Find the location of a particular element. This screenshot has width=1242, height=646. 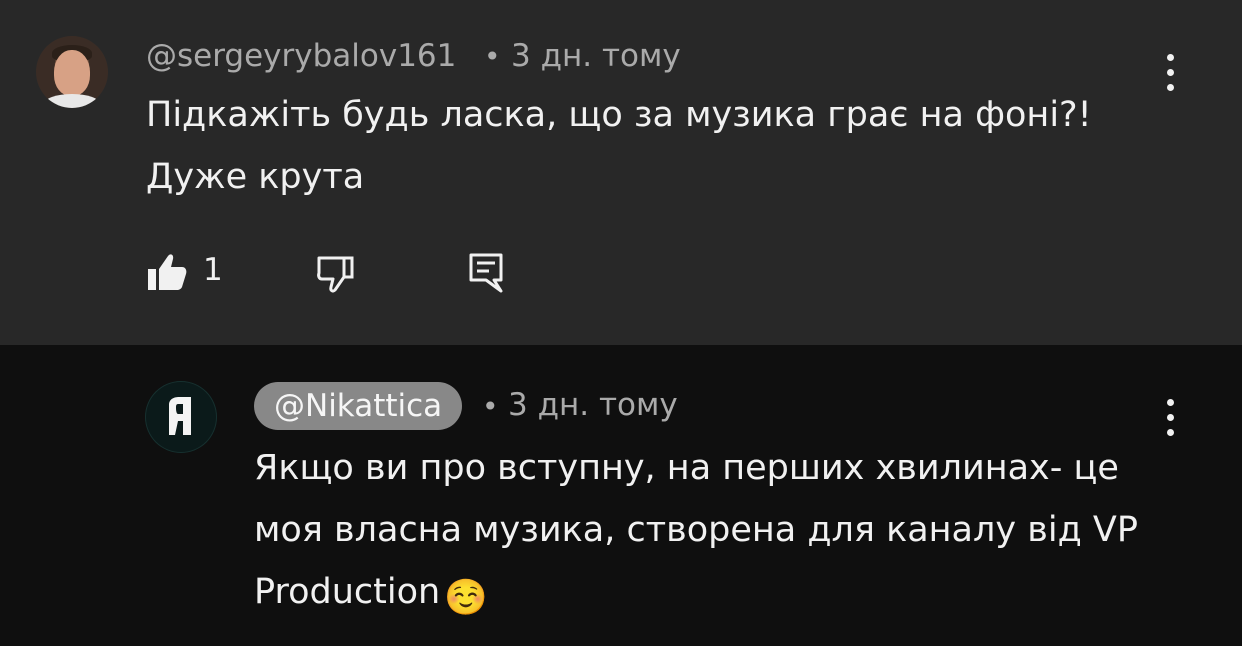

reply-button is located at coordinates (486, 273).